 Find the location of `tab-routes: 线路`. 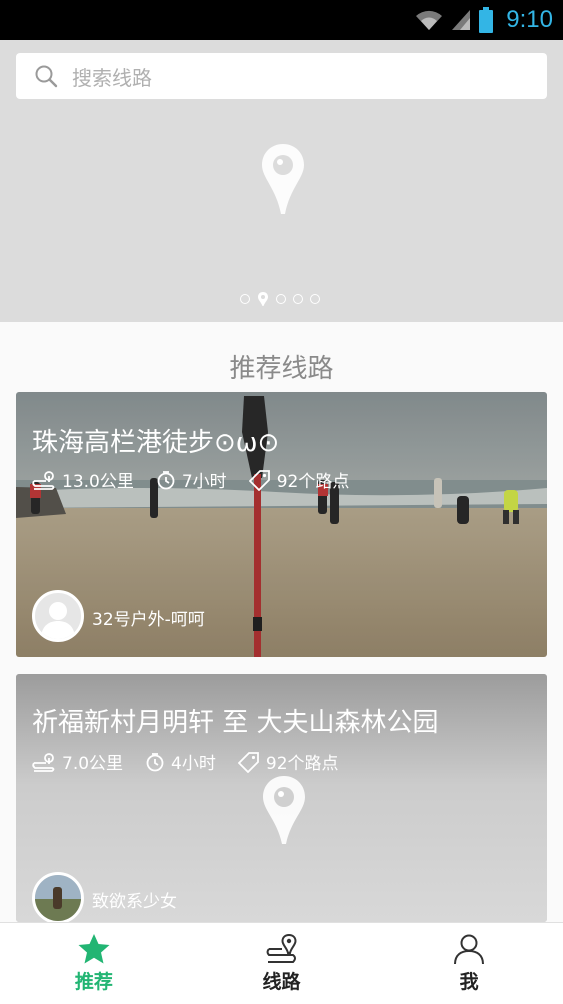

tab-routes: 线路 is located at coordinates (282, 963).